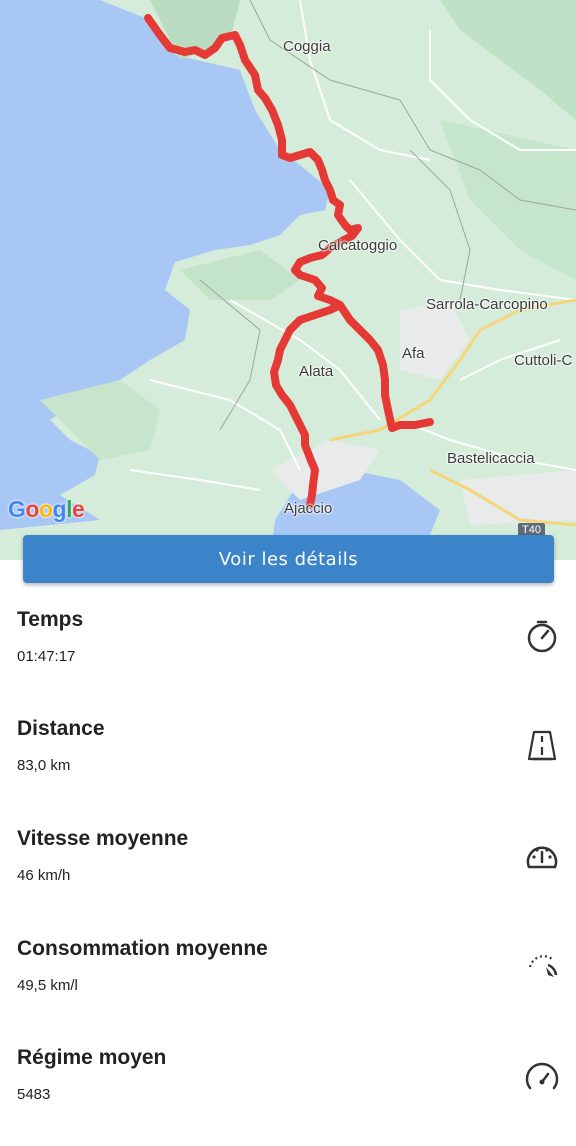 The width and height of the screenshot is (576, 1146). Describe the element at coordinates (61, 728) in the screenshot. I see `stat-label: Distance` at that location.